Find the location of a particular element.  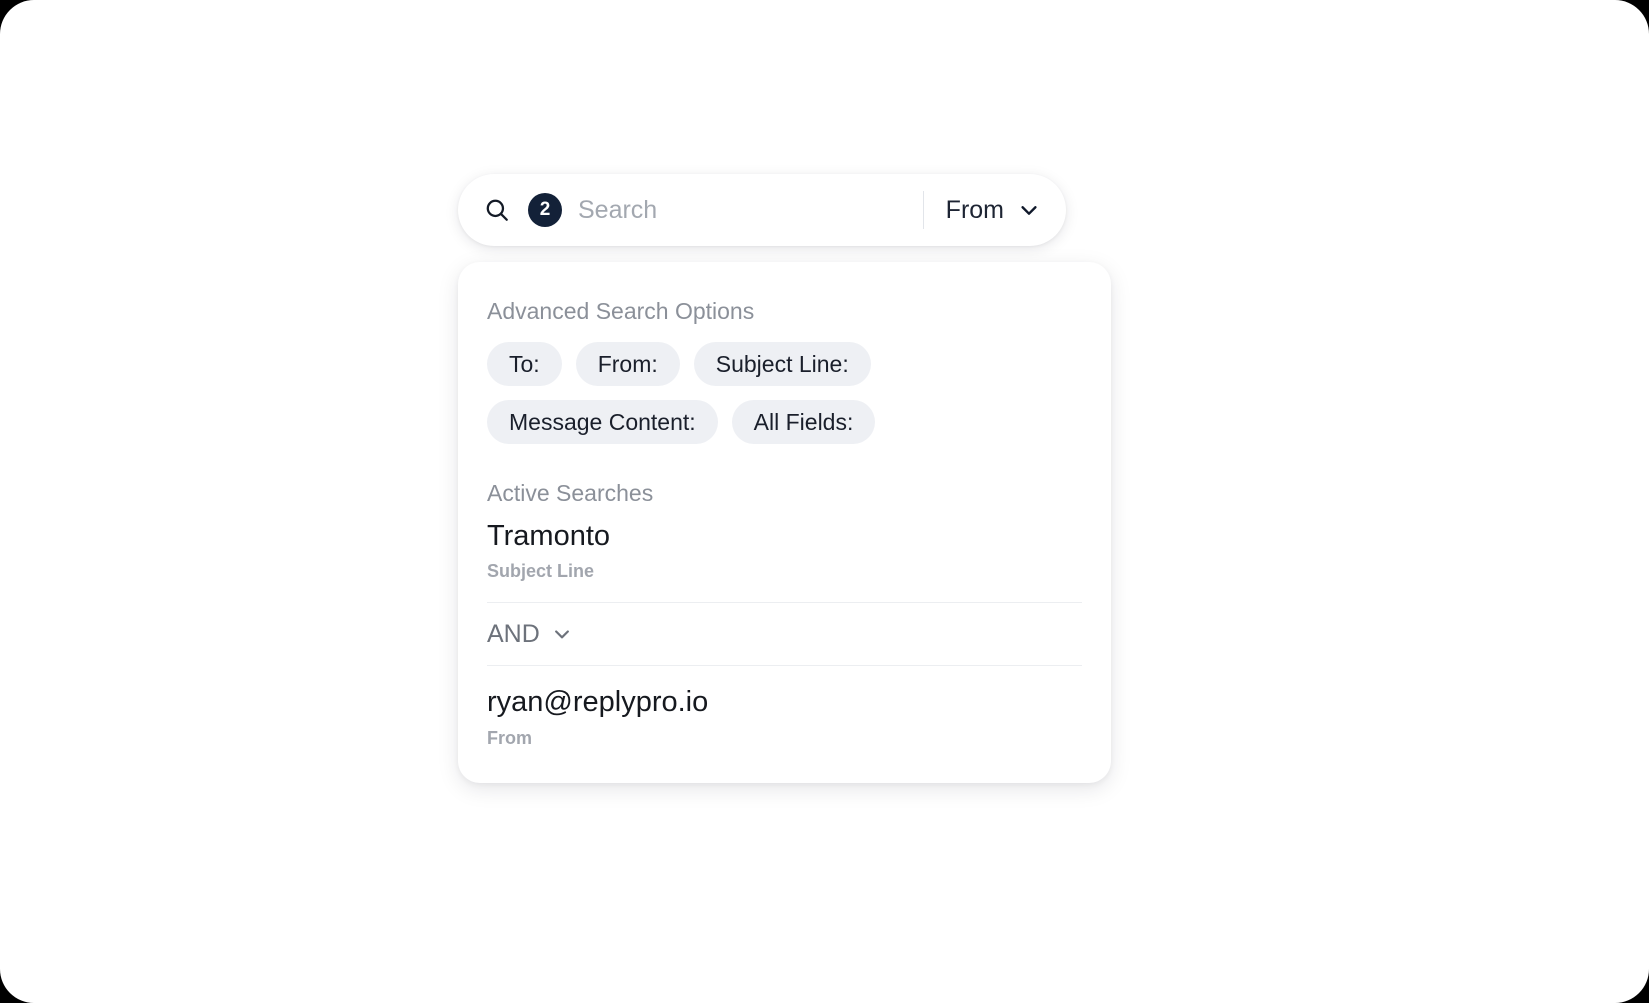

chip-subject-line: Subject Line: is located at coordinates (782, 364).